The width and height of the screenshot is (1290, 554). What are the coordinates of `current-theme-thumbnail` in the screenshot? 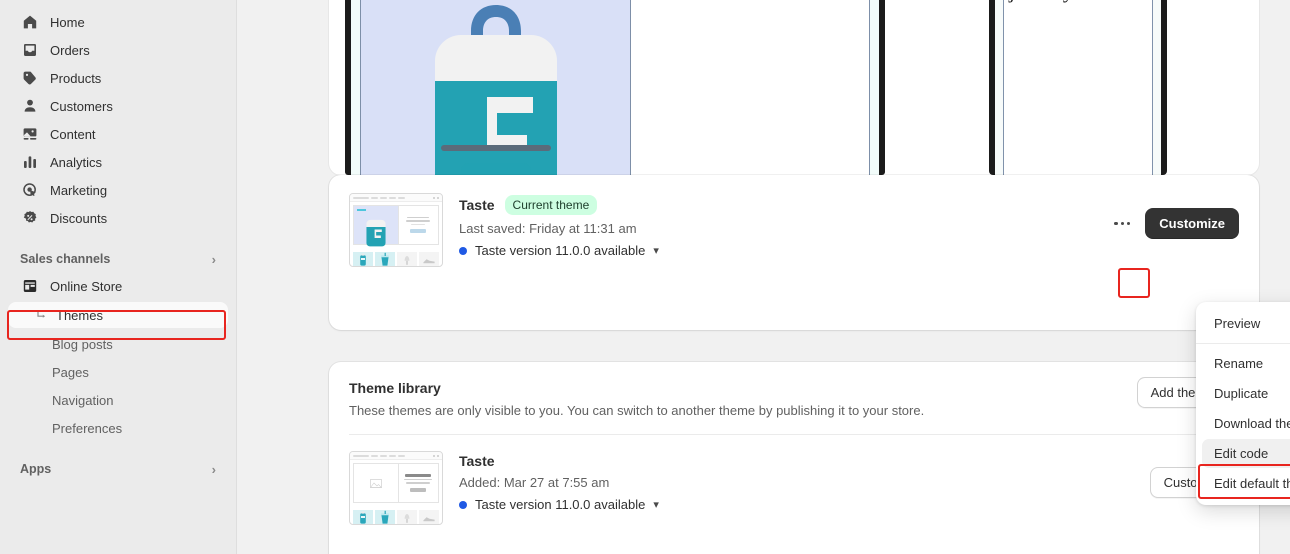 It's located at (396, 230).